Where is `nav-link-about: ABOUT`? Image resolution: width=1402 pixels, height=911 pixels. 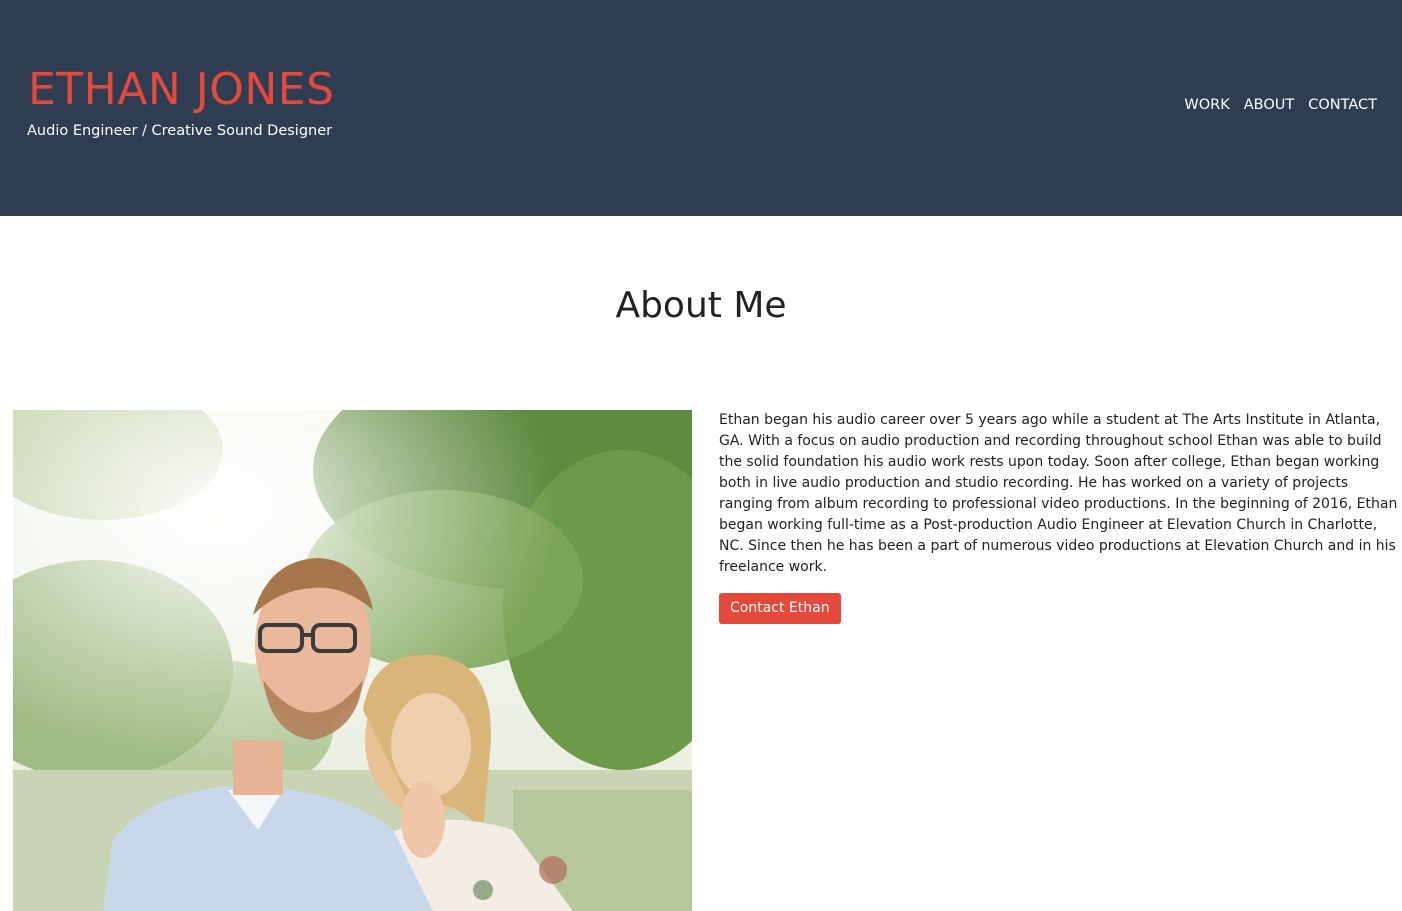 nav-link-about: ABOUT is located at coordinates (1269, 105).